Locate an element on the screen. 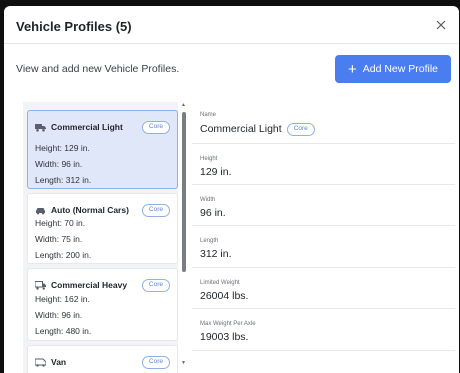 The width and height of the screenshot is (460, 373). plus-icon: + is located at coordinates (352, 69).